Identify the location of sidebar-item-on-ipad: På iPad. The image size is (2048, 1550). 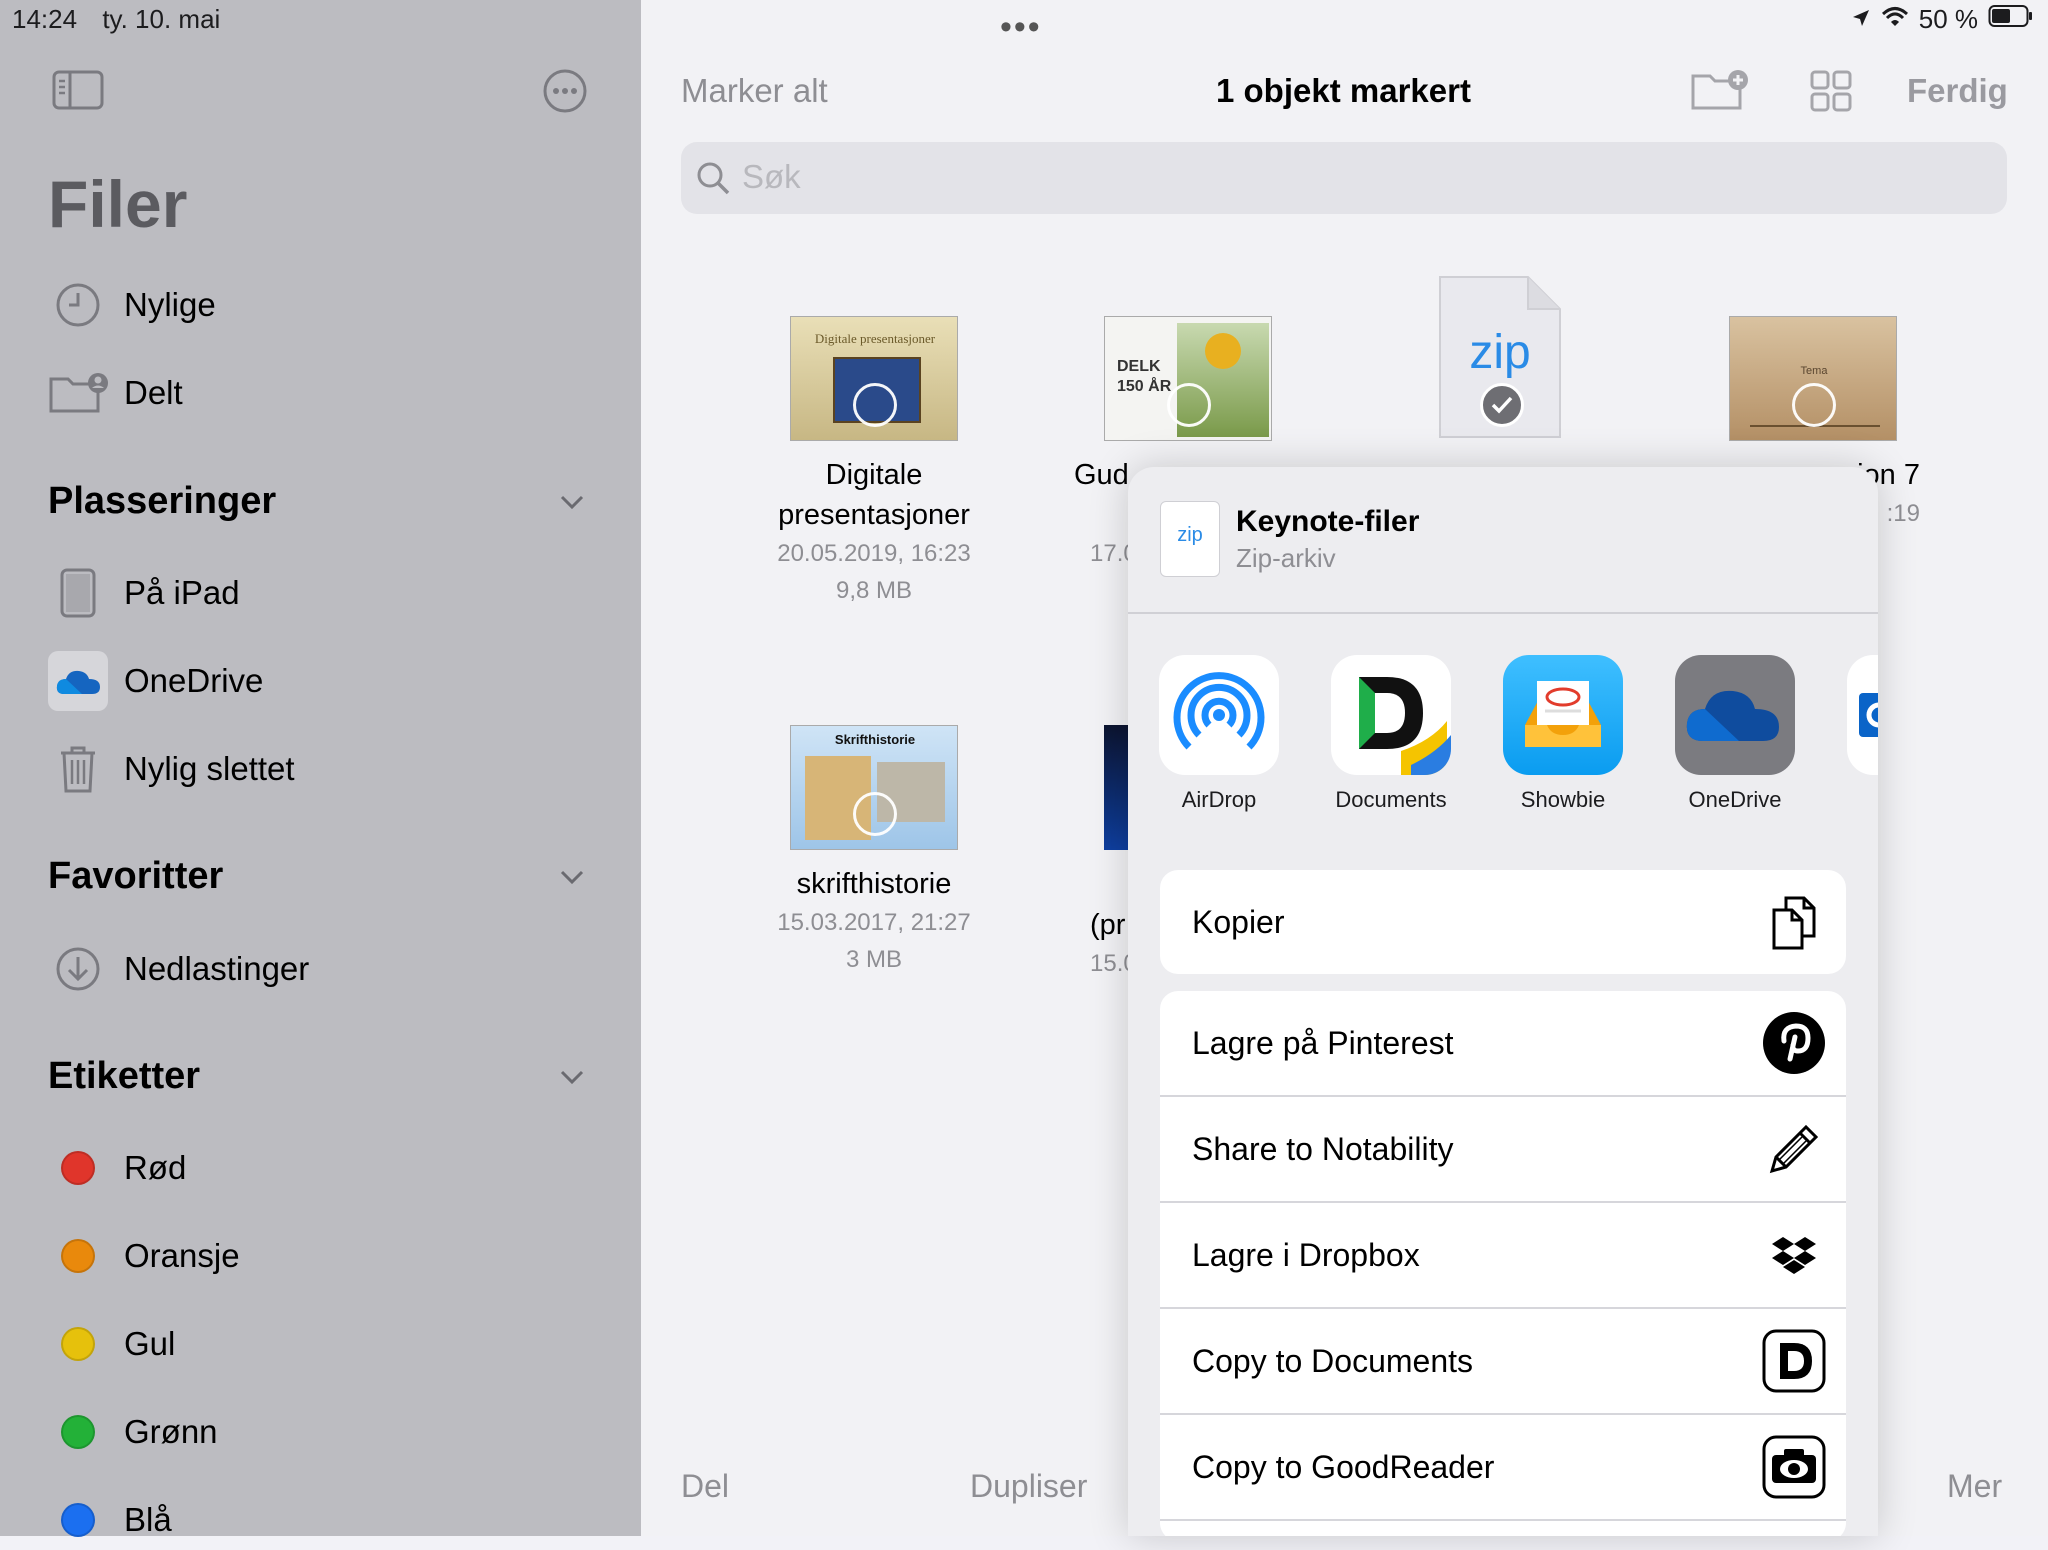
(144, 593).